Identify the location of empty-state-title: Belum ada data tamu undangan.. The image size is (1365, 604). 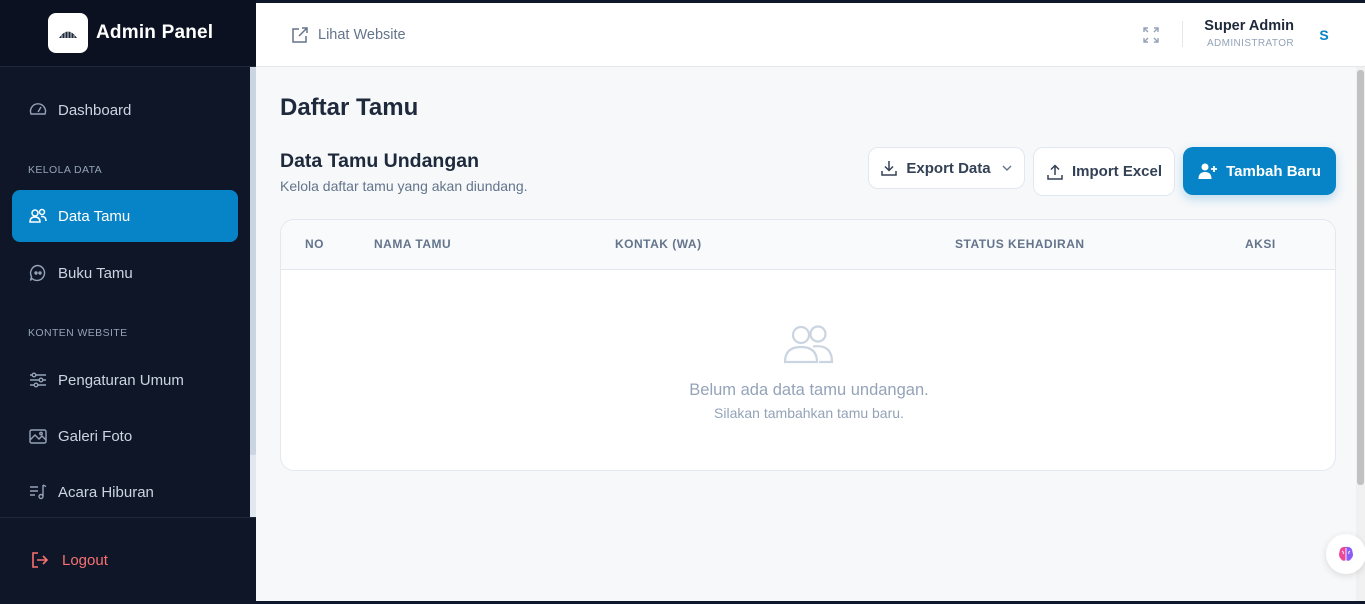
(809, 390).